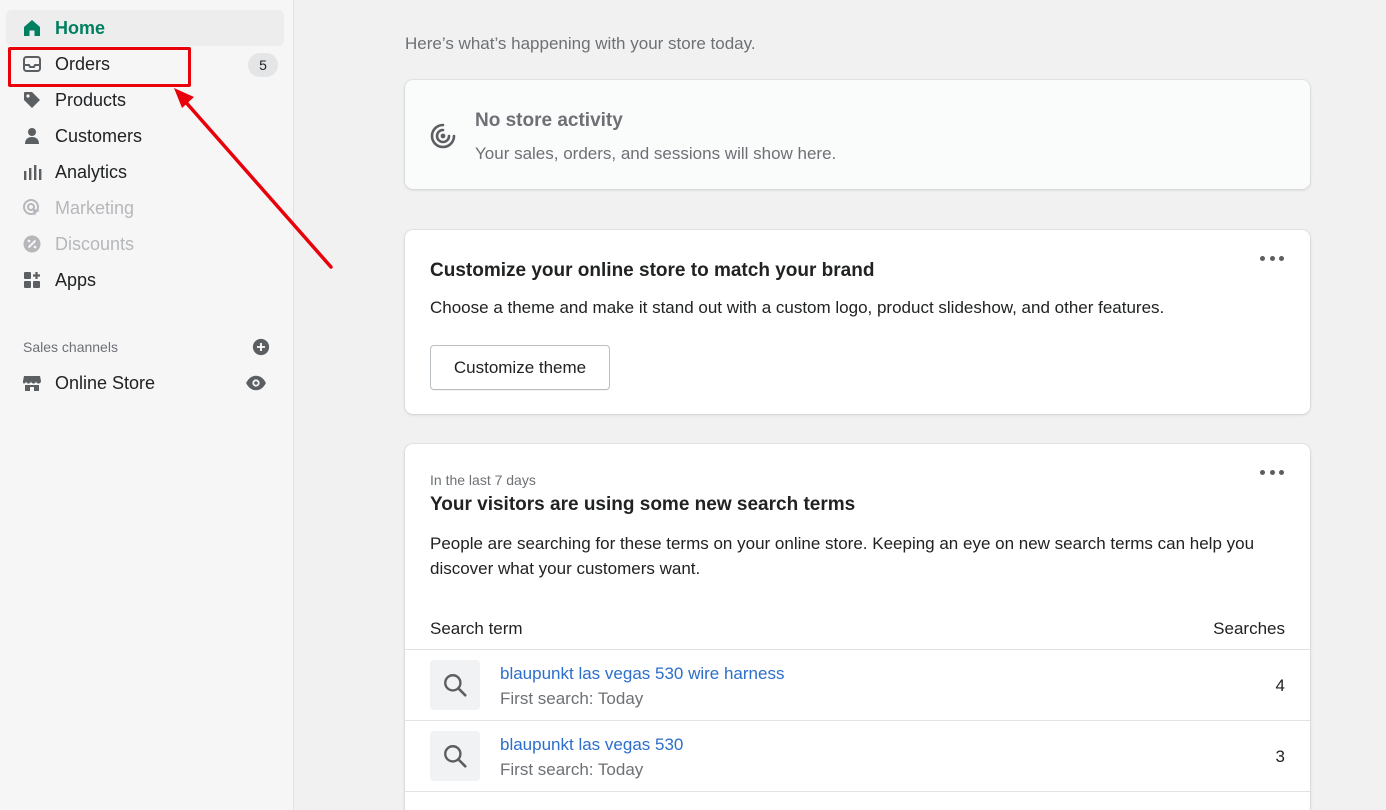  I want to click on store-icon, so click(32, 383).